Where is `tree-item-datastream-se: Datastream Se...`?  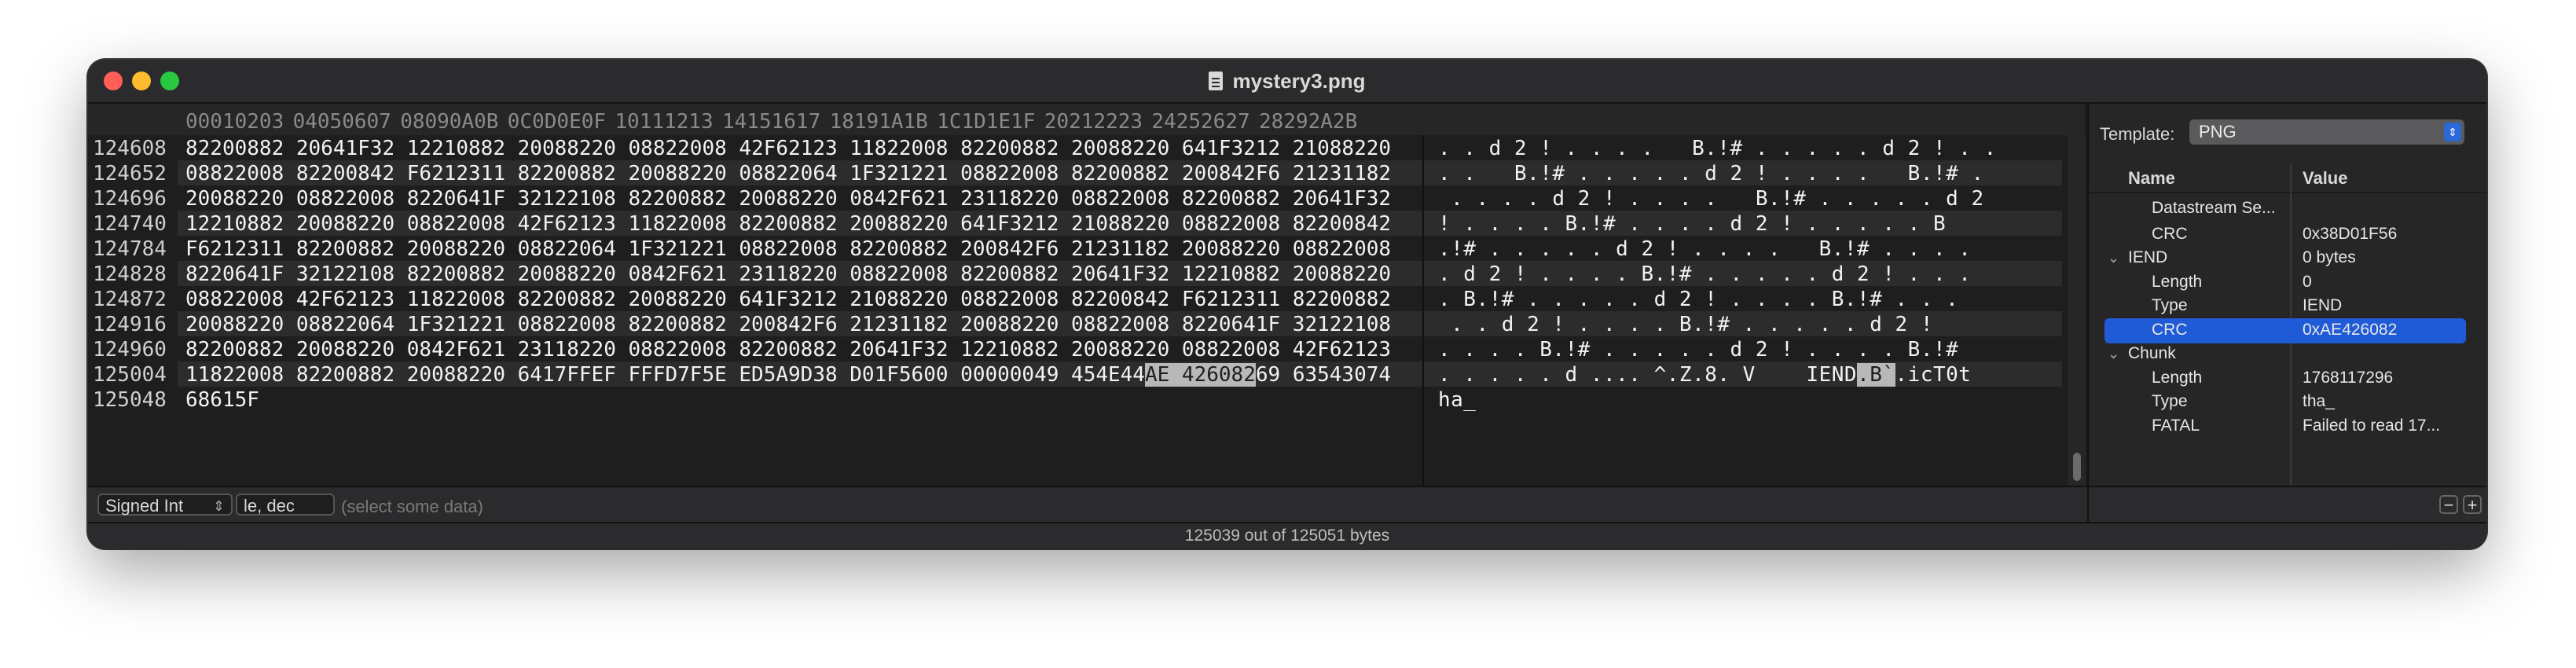 tree-item-datastream-se: Datastream Se... is located at coordinates (2287, 209).